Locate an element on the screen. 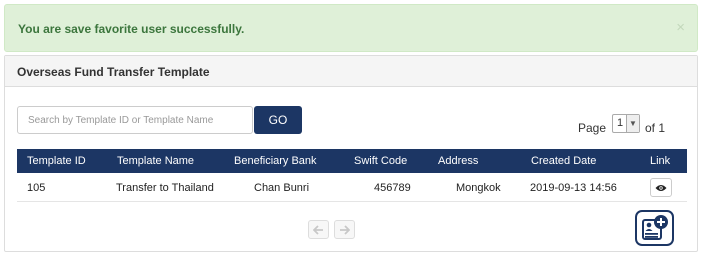 The height and width of the screenshot is (253, 701). arrow-left-icon is located at coordinates (318, 230).